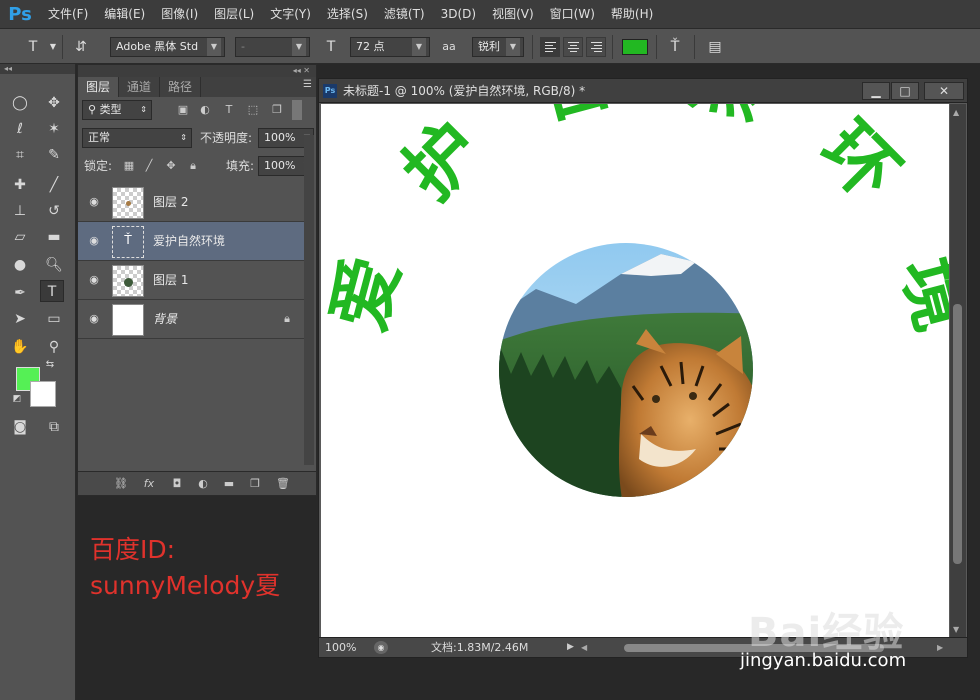 Image resolution: width=980 pixels, height=700 pixels. I want to click on tab-layers: 图层, so click(99, 87).